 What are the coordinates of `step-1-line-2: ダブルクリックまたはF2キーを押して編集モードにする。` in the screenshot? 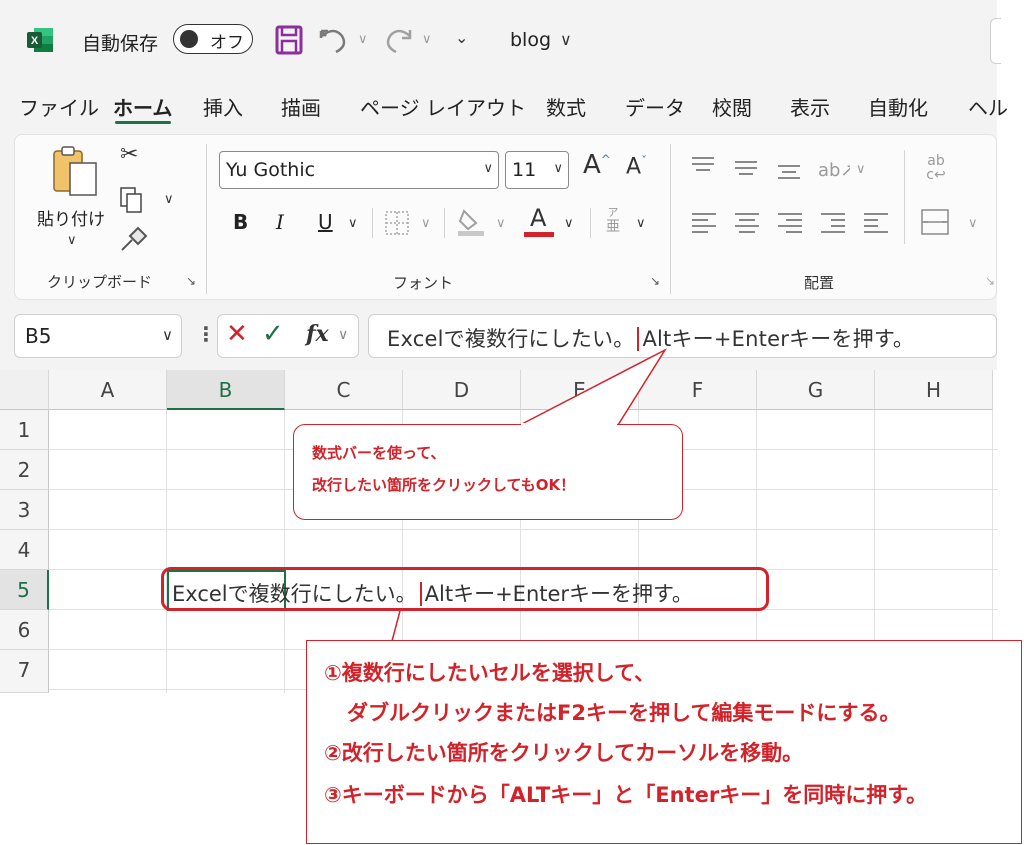 It's located at (624, 713).